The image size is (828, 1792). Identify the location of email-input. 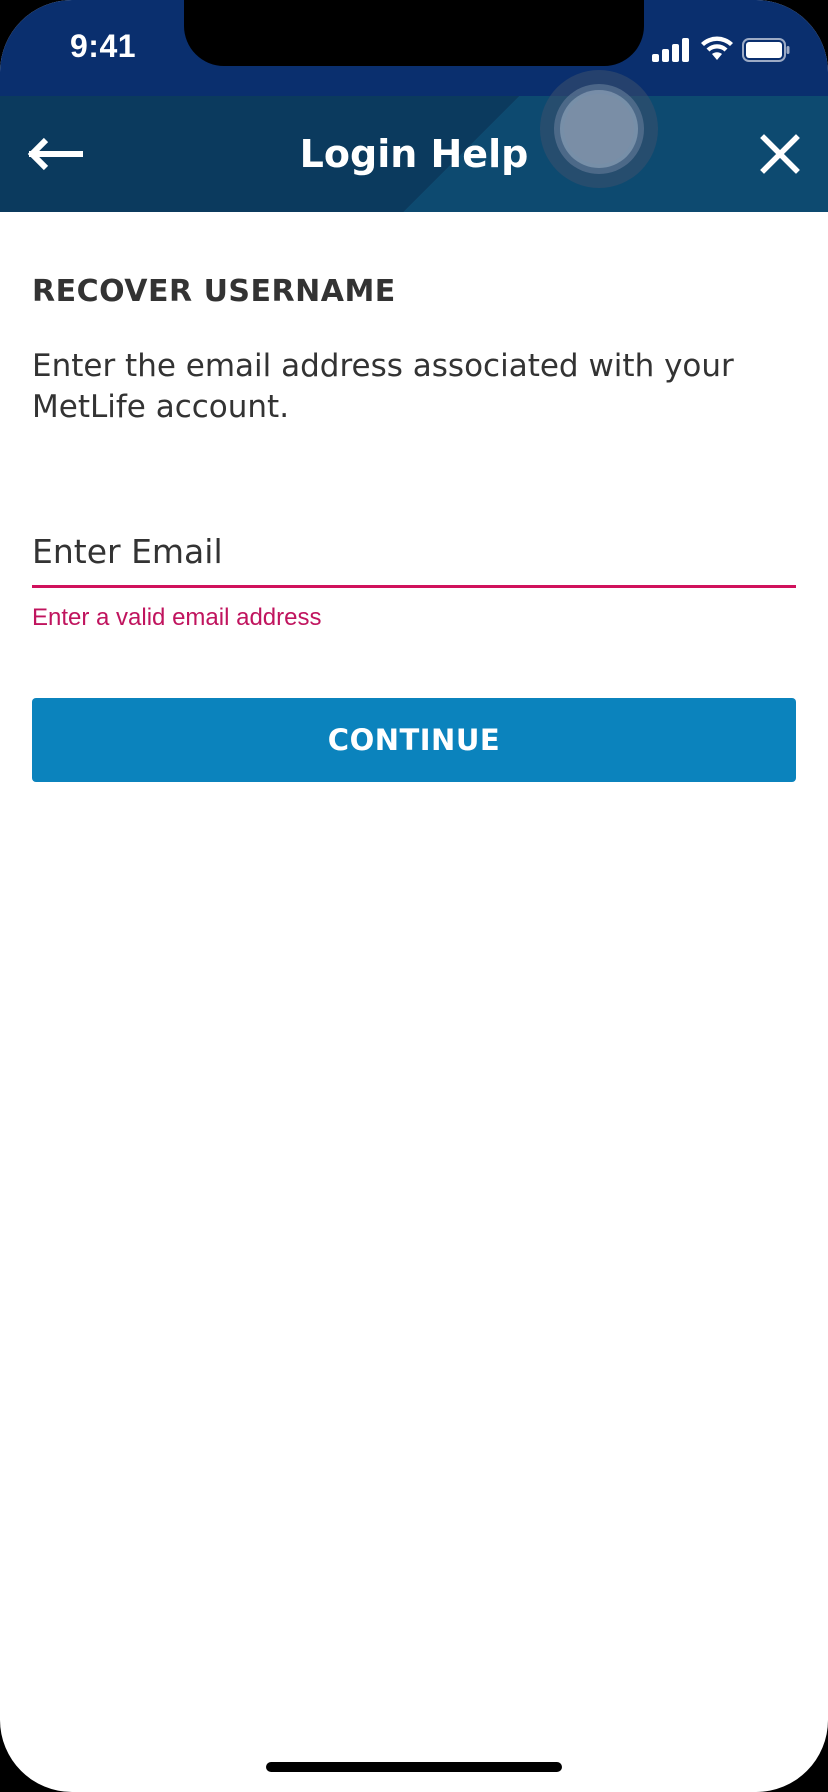
(414, 553).